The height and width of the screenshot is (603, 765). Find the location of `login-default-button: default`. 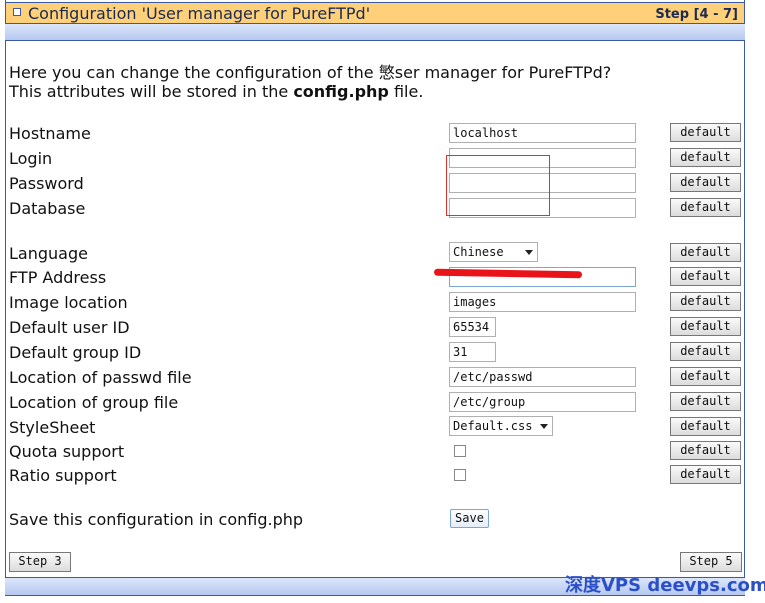

login-default-button: default is located at coordinates (705, 157).